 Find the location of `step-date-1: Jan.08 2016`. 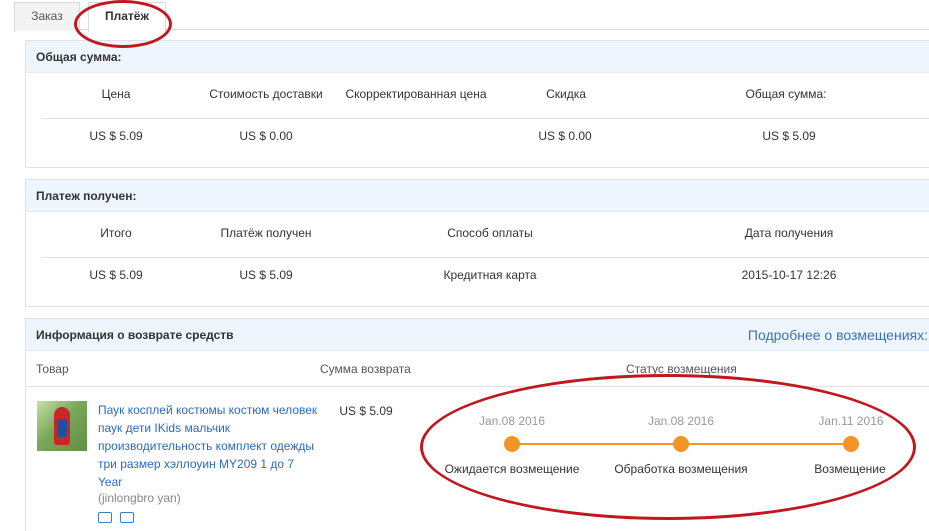

step-date-1: Jan.08 2016 is located at coordinates (512, 421).